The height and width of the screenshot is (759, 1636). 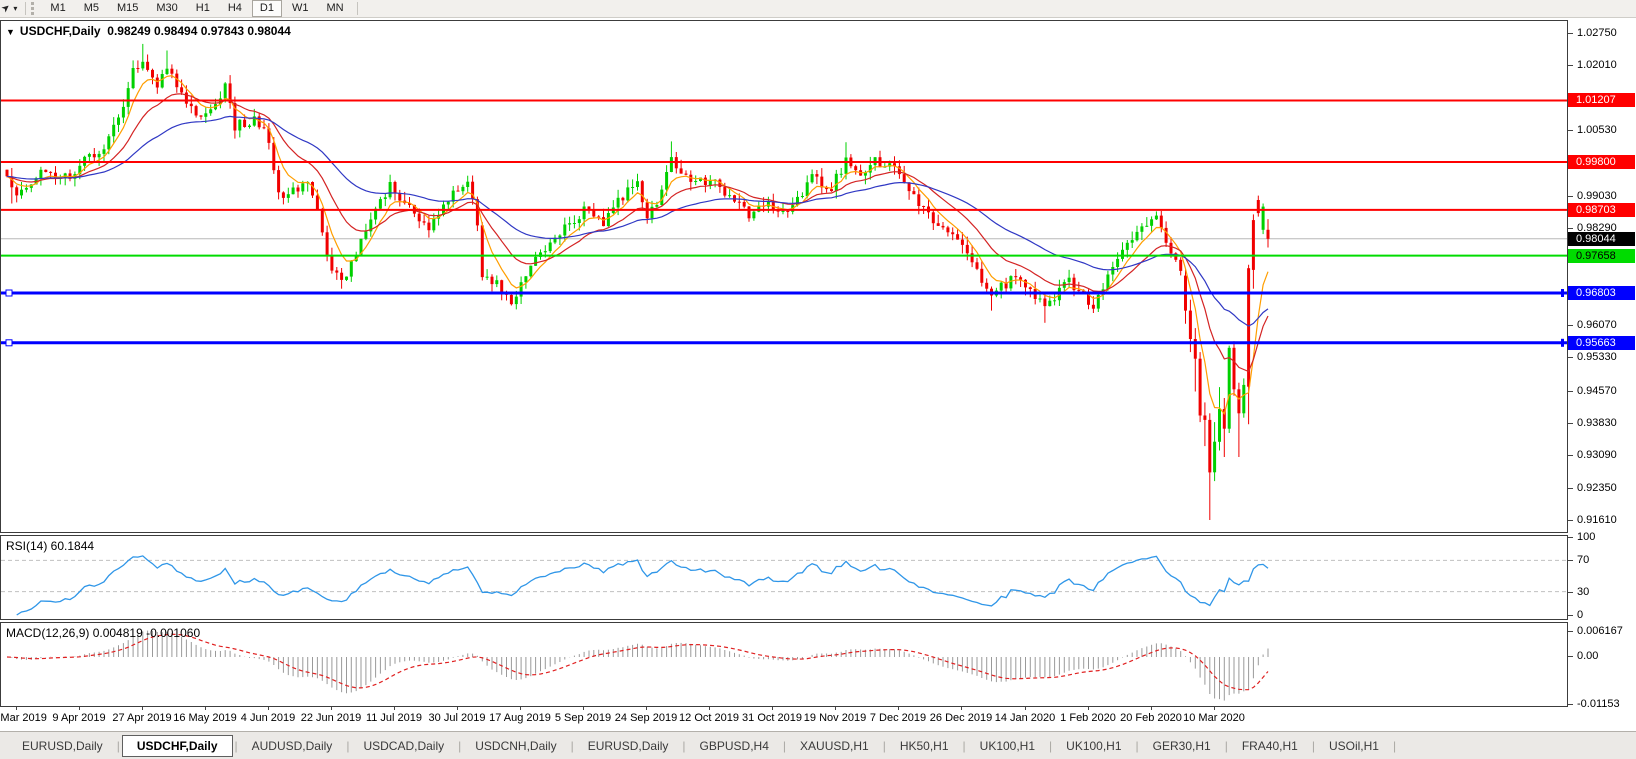 What do you see at coordinates (266, 8) in the screenshot?
I see `timeframe-button-d1: D1` at bounding box center [266, 8].